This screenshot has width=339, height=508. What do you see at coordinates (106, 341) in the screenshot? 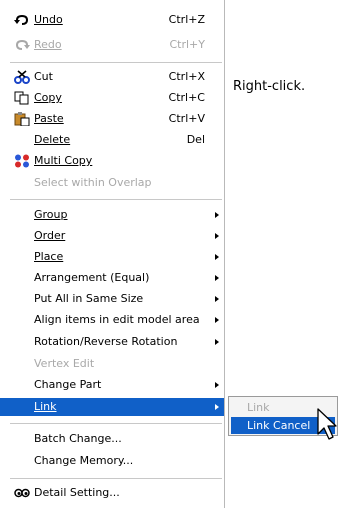
I see `menu-item-label: Rotation/Reverse Rotation` at bounding box center [106, 341].